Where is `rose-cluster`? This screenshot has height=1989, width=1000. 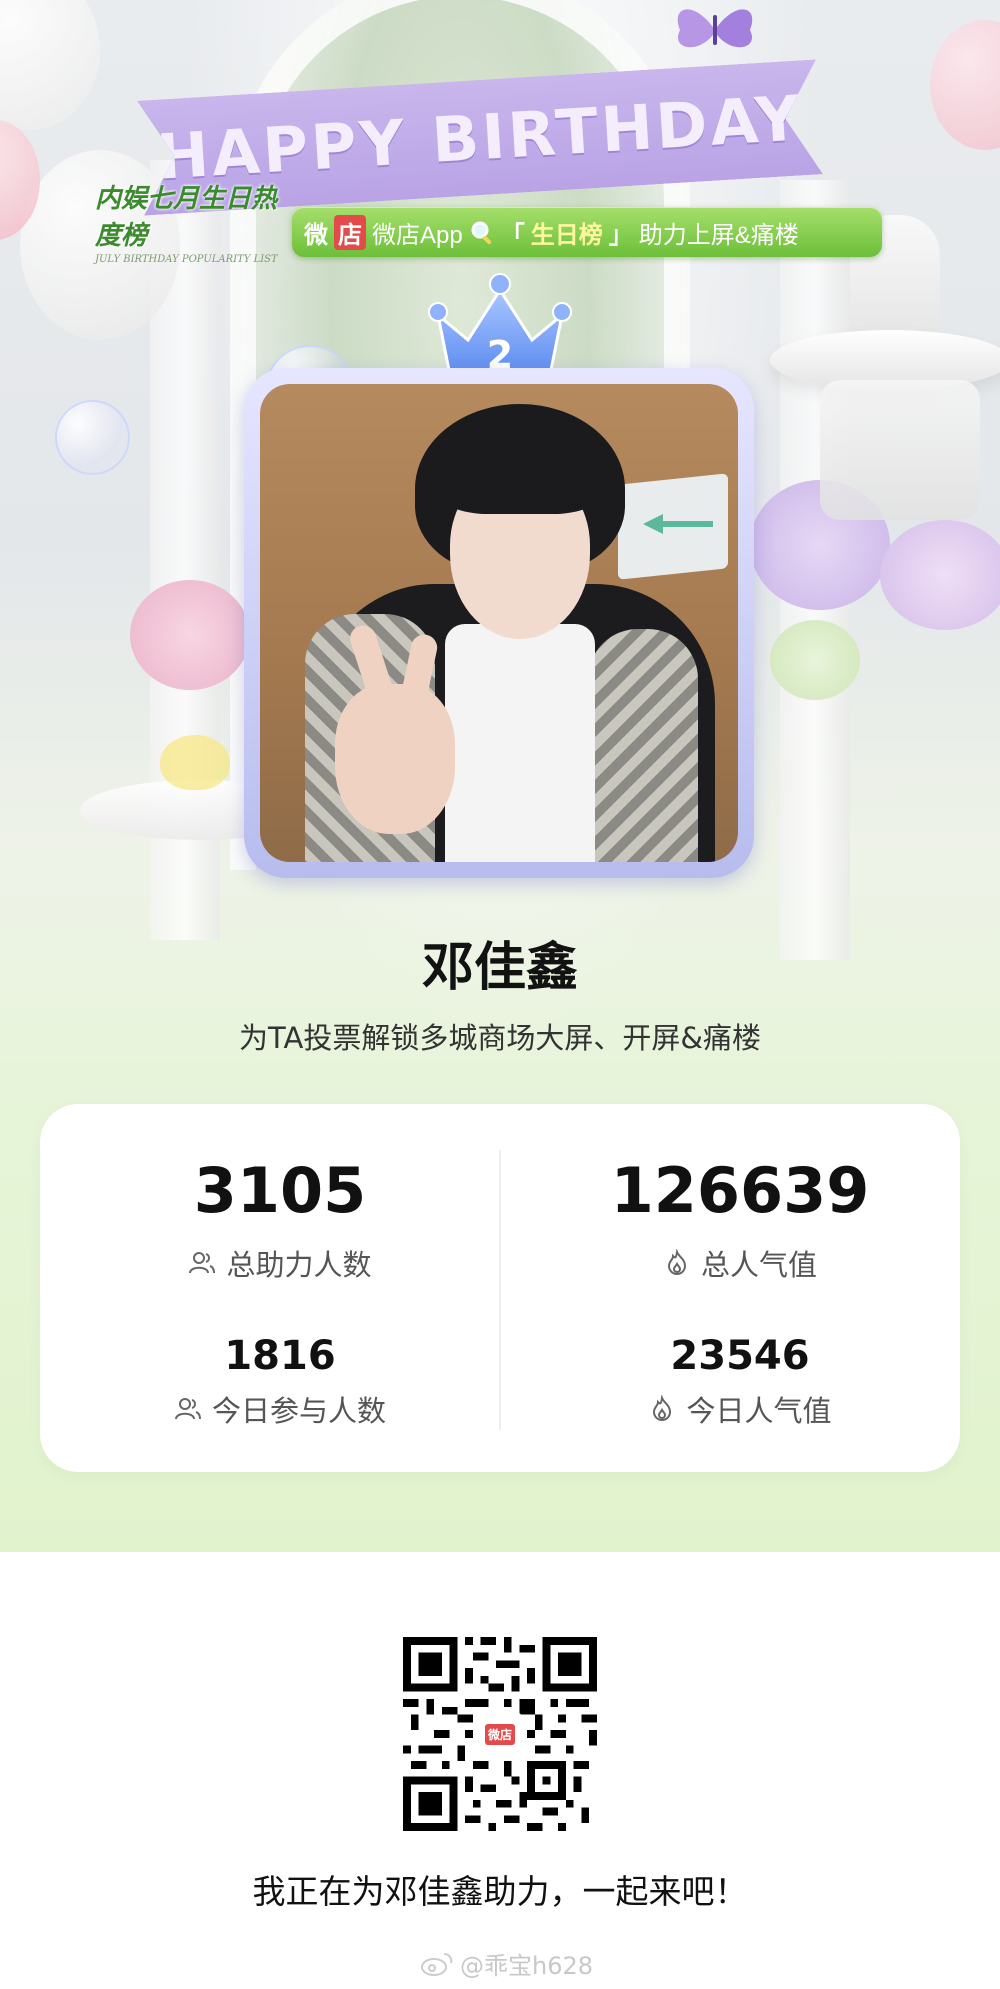 rose-cluster is located at coordinates (190, 635).